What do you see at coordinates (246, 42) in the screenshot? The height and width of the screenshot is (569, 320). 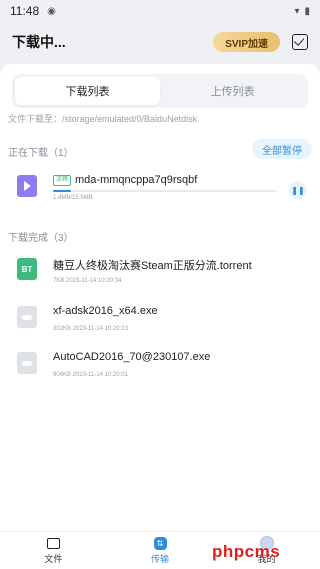 I see `svip-accelerate-button: SVIP加速` at bounding box center [246, 42].